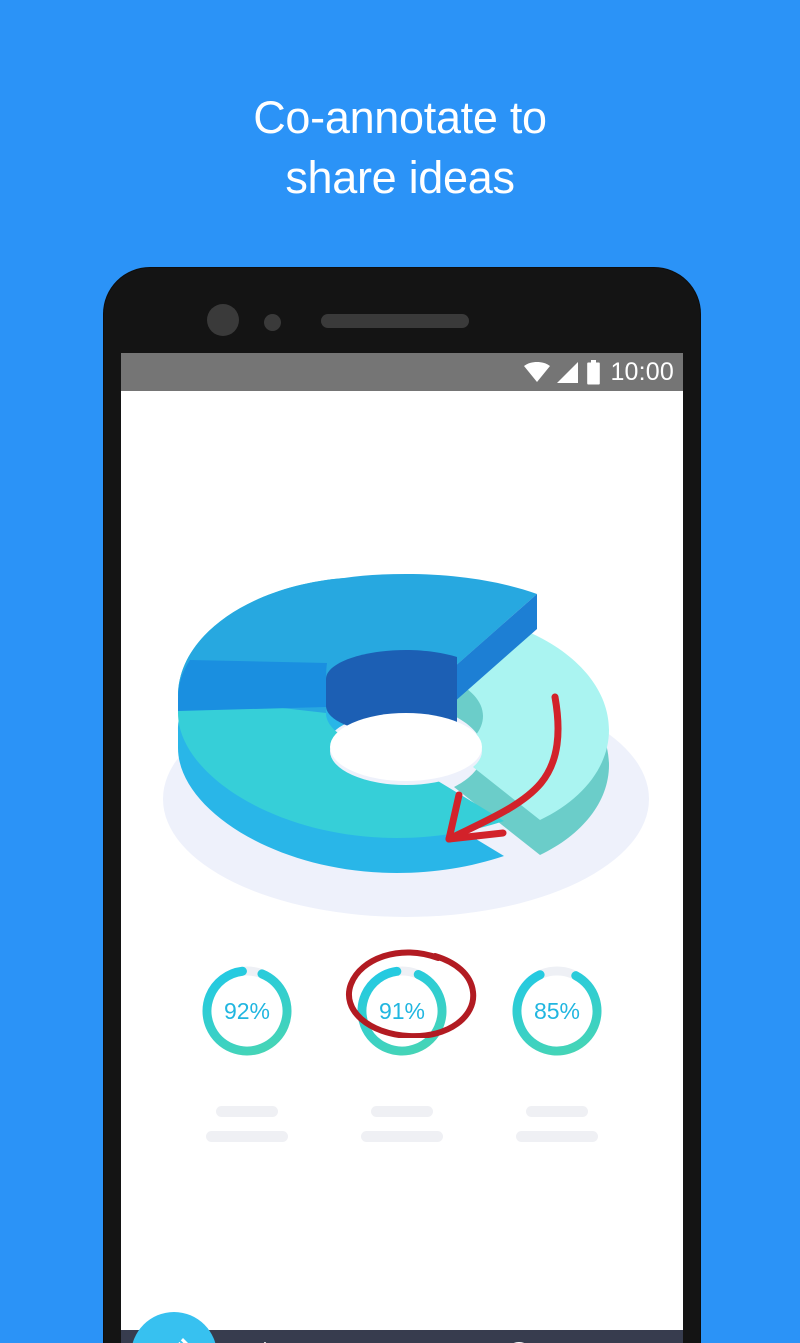 This screenshot has height=1343, width=800. I want to click on gauge-3: 85%, so click(557, 1011).